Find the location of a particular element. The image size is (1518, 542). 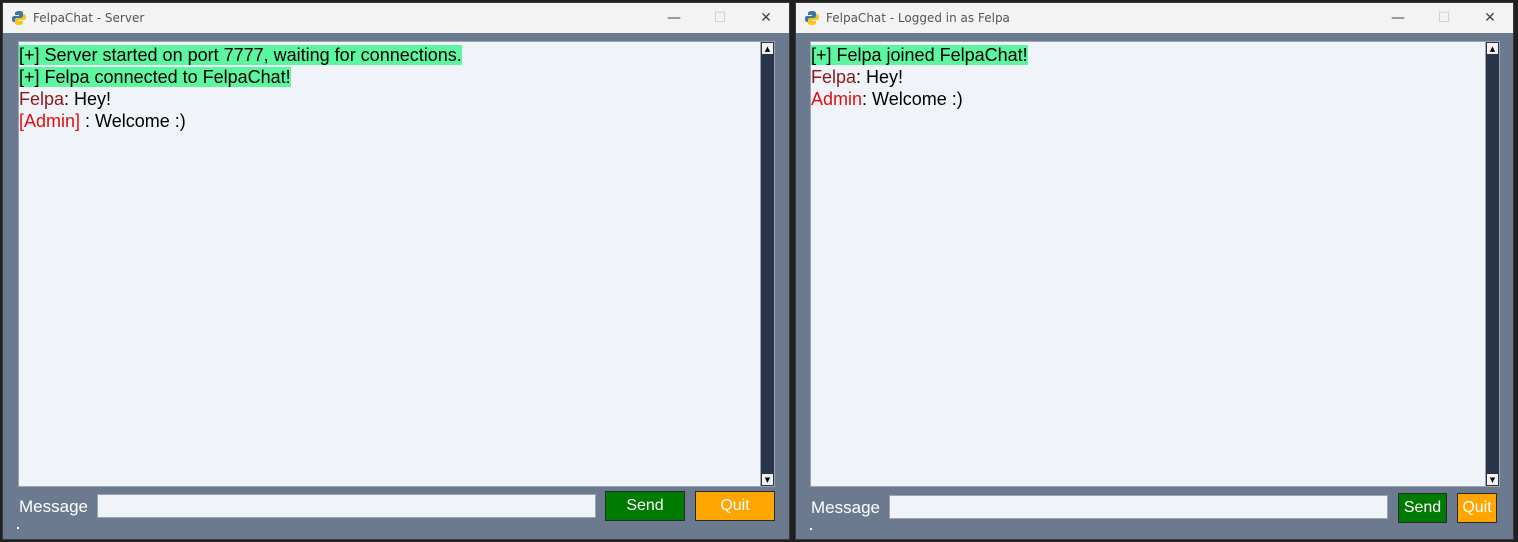

chat-line: [+] Felpa connected to FelpaChat! is located at coordinates (389, 77).